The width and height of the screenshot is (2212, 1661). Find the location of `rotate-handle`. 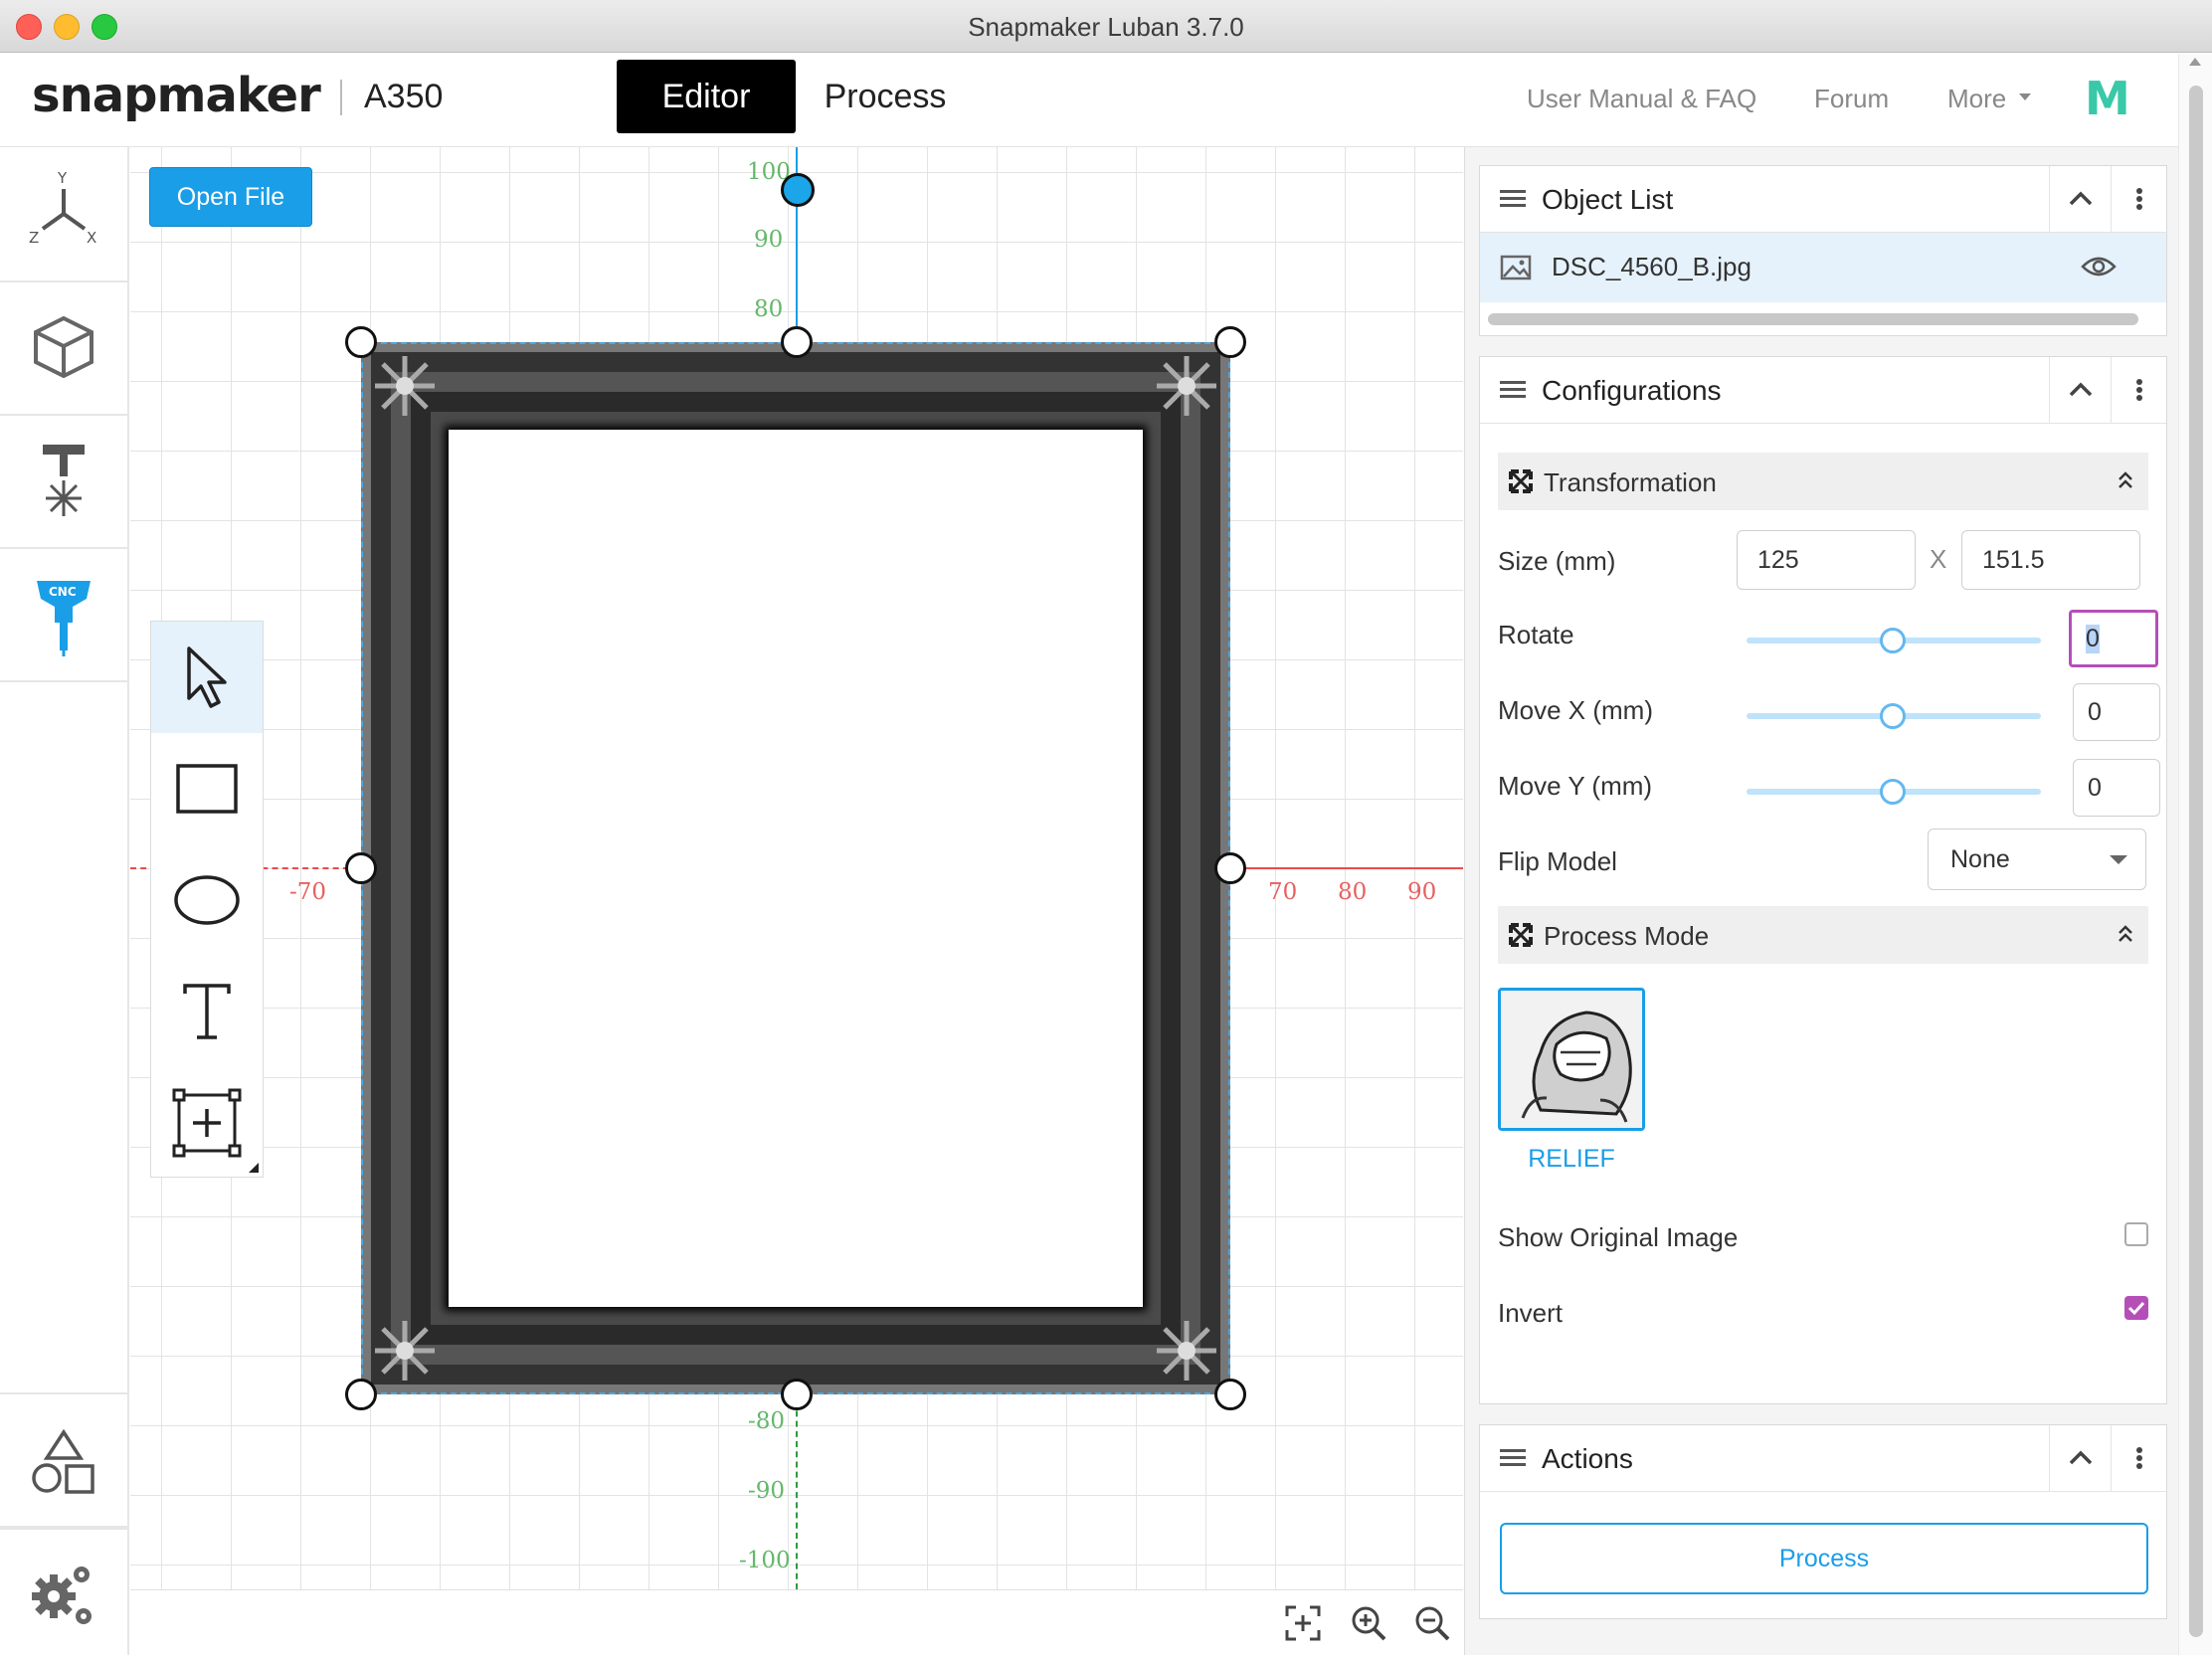

rotate-handle is located at coordinates (798, 190).